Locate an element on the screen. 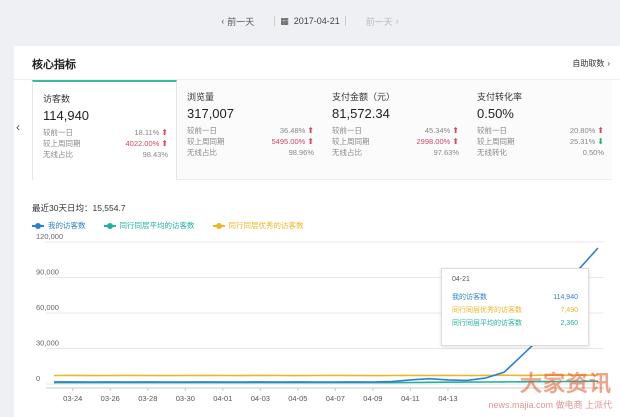 The image size is (620, 417). x-tick-label: 03-26 is located at coordinates (110, 398).